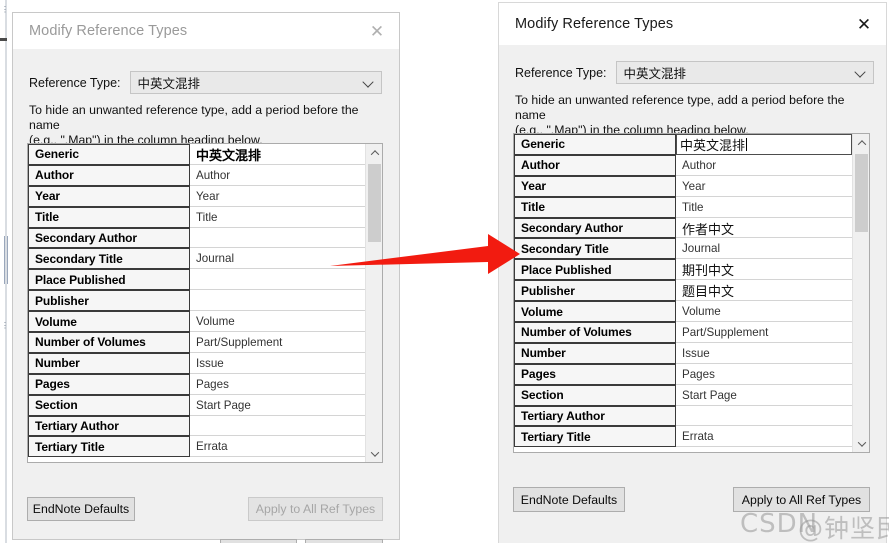 Image resolution: width=889 pixels, height=543 pixels. I want to click on table-row: Place Published, so click(196, 280).